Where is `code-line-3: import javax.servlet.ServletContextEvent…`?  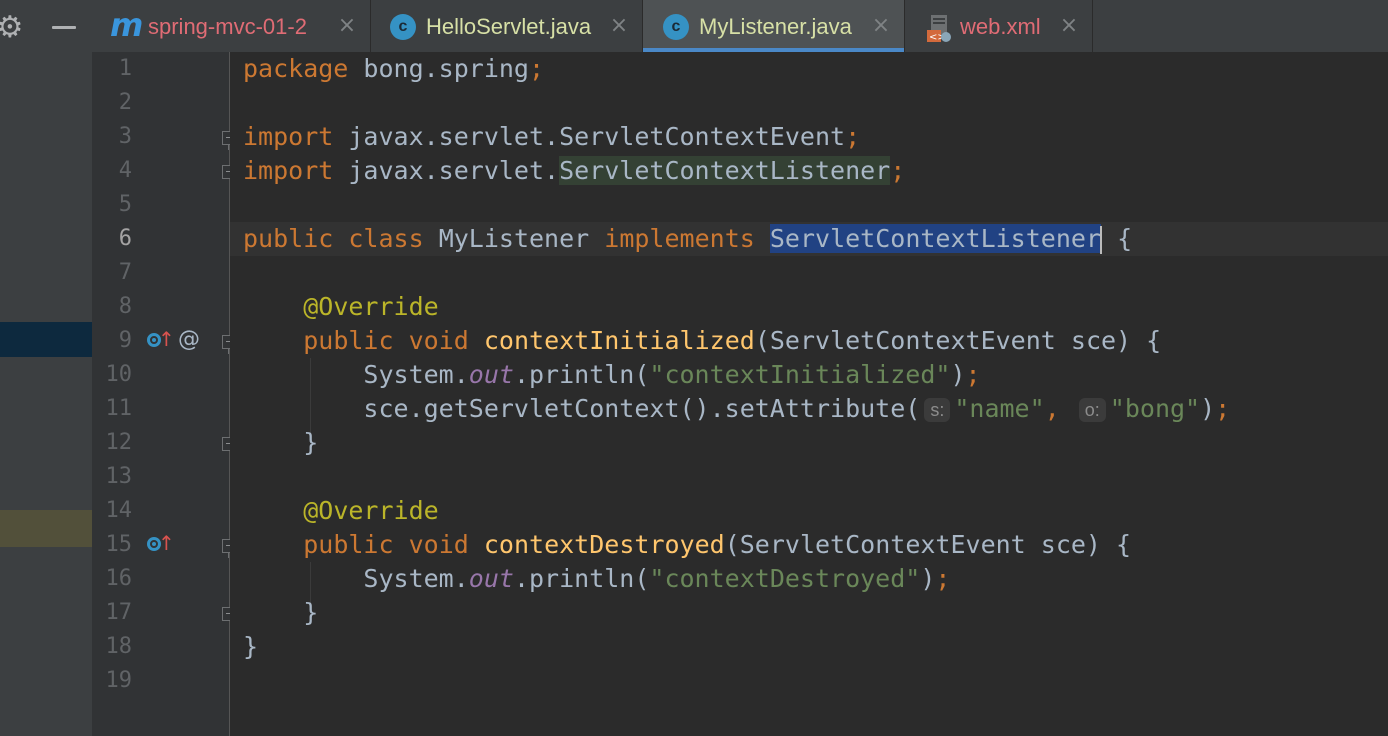 code-line-3: import javax.servlet.ServletContextEvent… is located at coordinates (551, 137).